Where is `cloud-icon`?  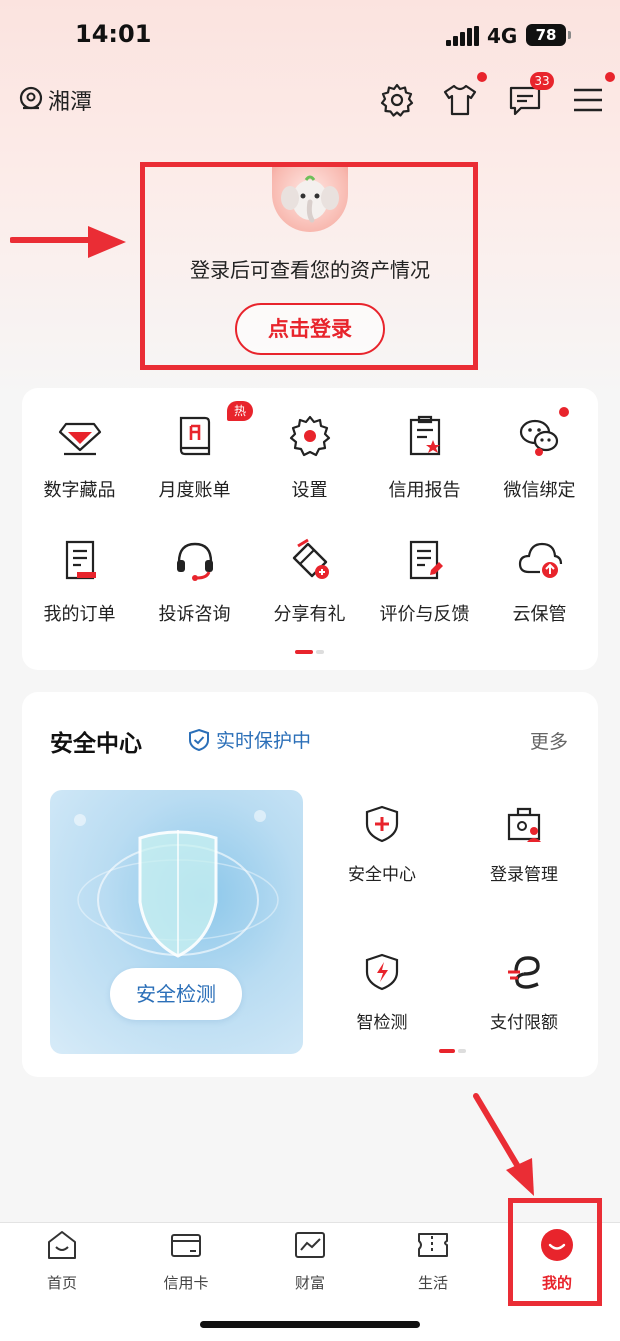 cloud-icon is located at coordinates (540, 560).